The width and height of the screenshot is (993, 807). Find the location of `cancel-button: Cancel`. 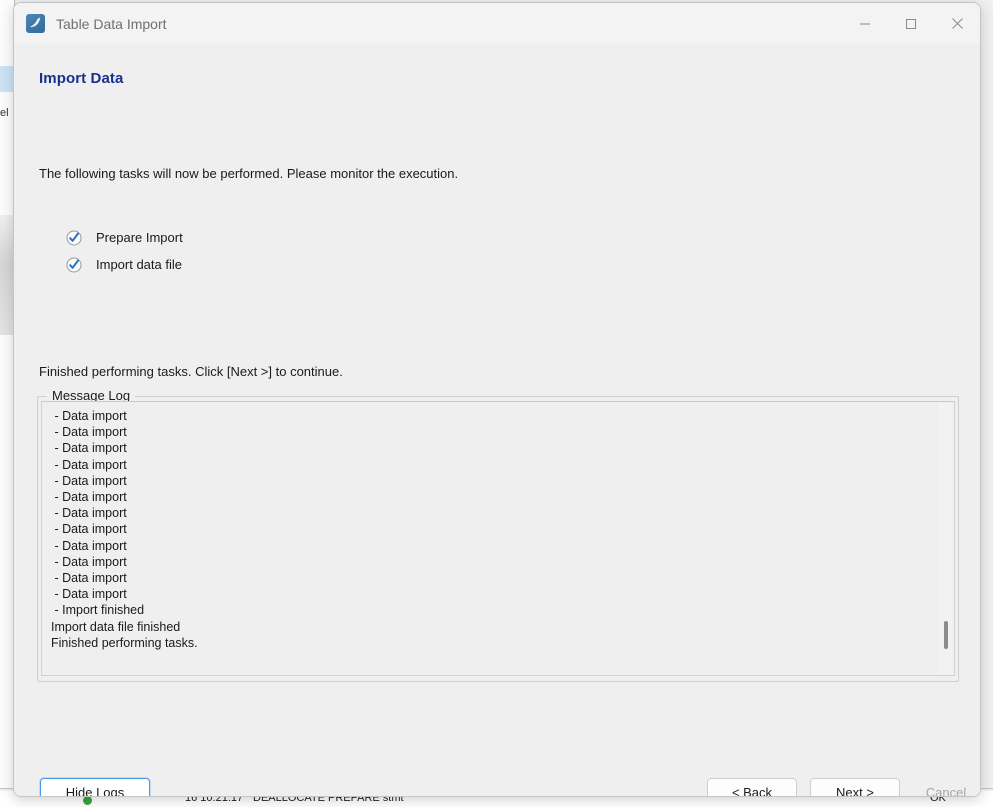

cancel-button: Cancel is located at coordinates (946, 787).